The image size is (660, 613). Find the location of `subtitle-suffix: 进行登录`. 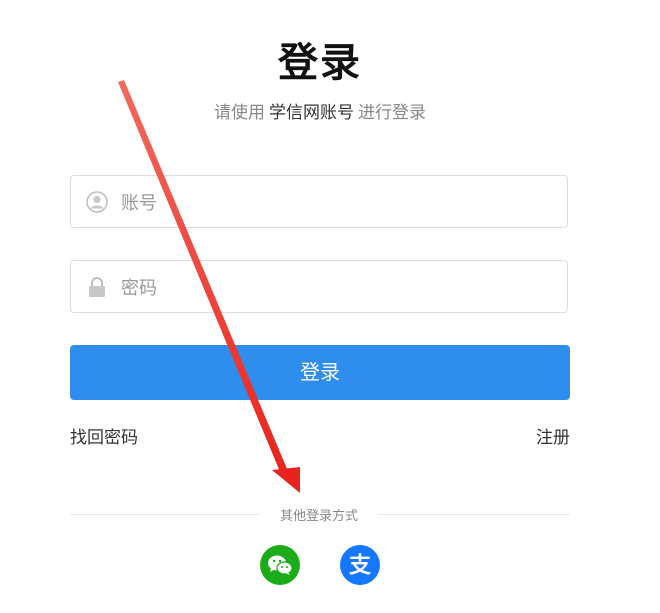

subtitle-suffix: 进行登录 is located at coordinates (392, 113).